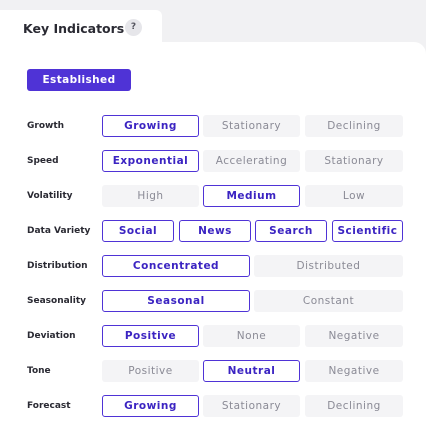 This screenshot has width=426, height=446. Describe the element at coordinates (251, 336) in the screenshot. I see `option-button-none: None` at that location.